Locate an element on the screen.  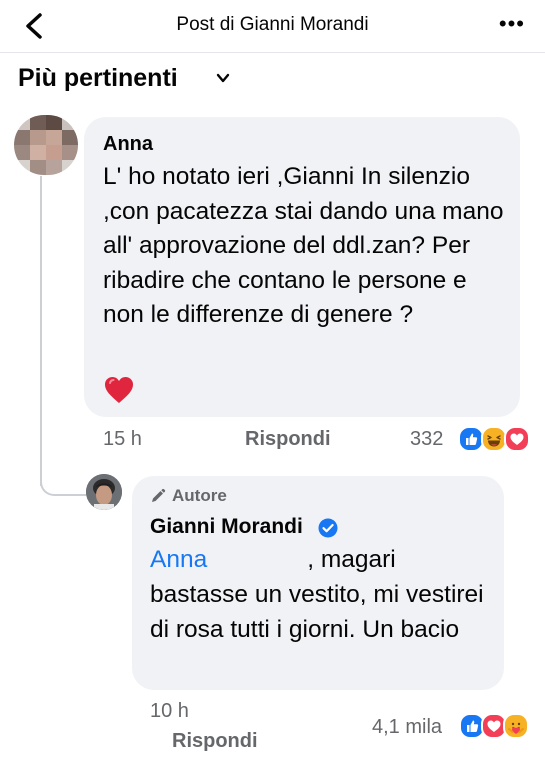
pencil-icon is located at coordinates (159, 495).